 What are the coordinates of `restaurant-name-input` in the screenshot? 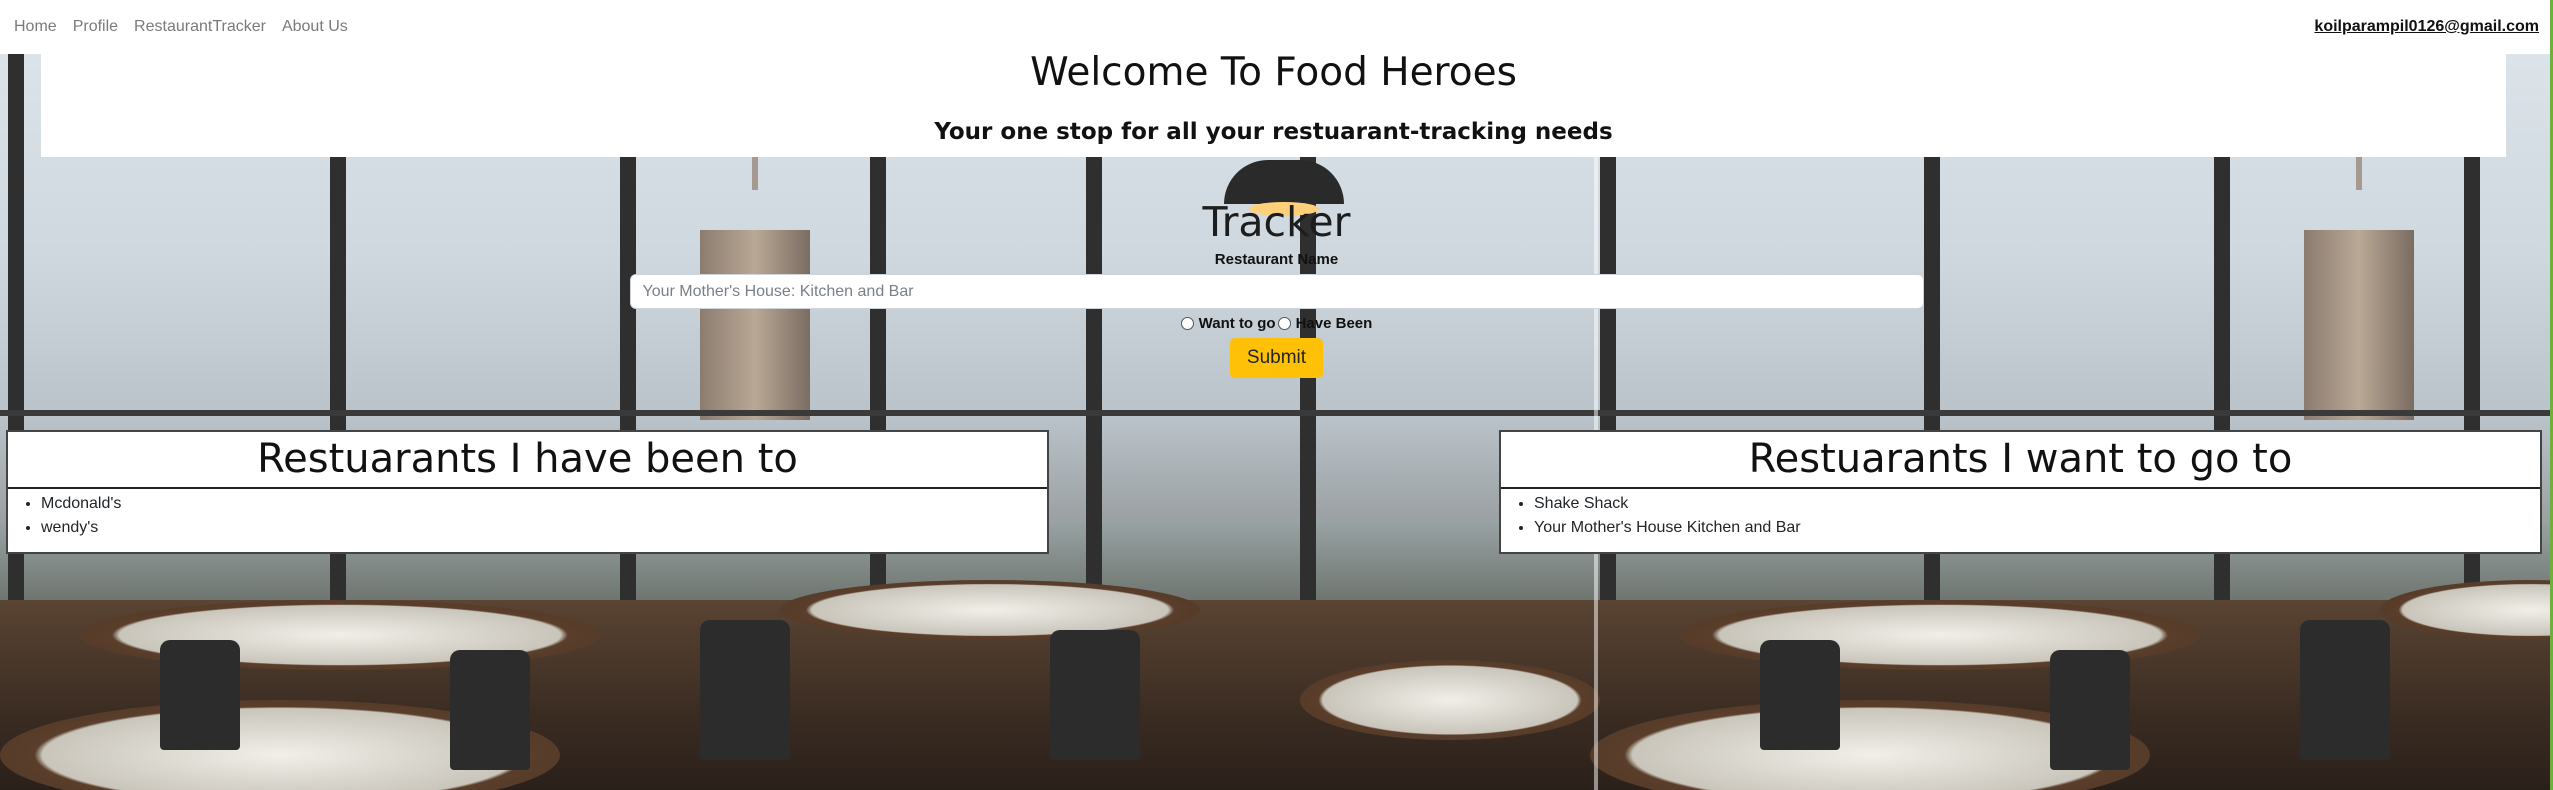 It's located at (1276, 292).